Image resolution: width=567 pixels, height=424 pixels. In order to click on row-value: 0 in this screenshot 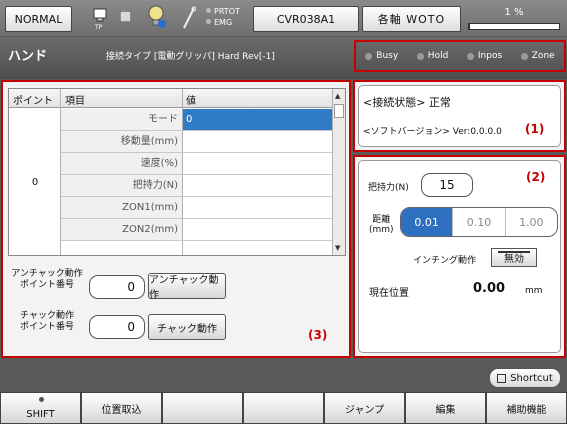, I will do `click(257, 119)`.